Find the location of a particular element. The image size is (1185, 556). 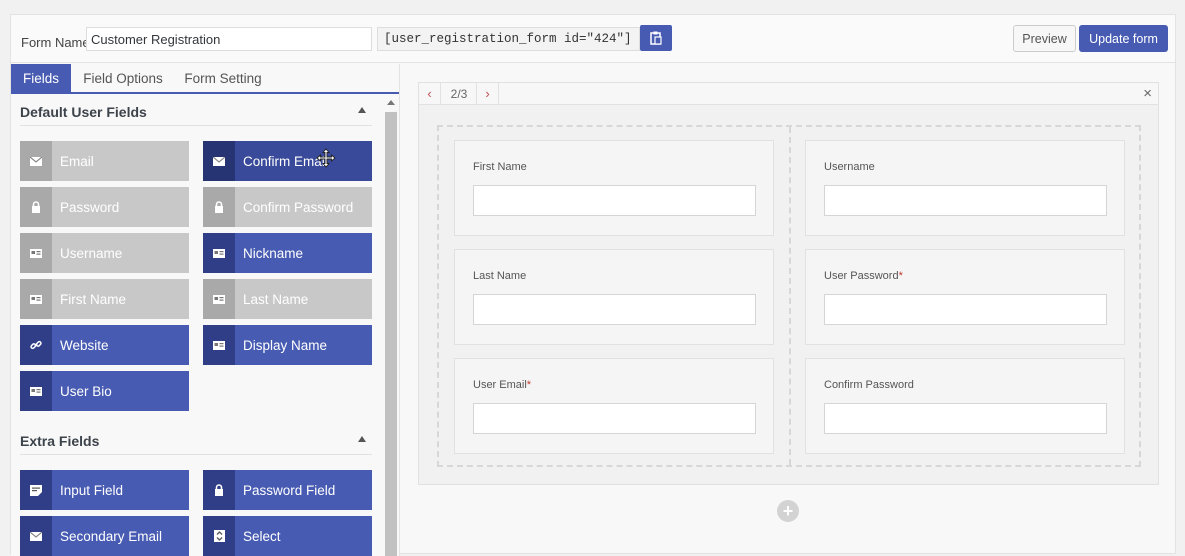

field-label-text: Username is located at coordinates (849, 167).